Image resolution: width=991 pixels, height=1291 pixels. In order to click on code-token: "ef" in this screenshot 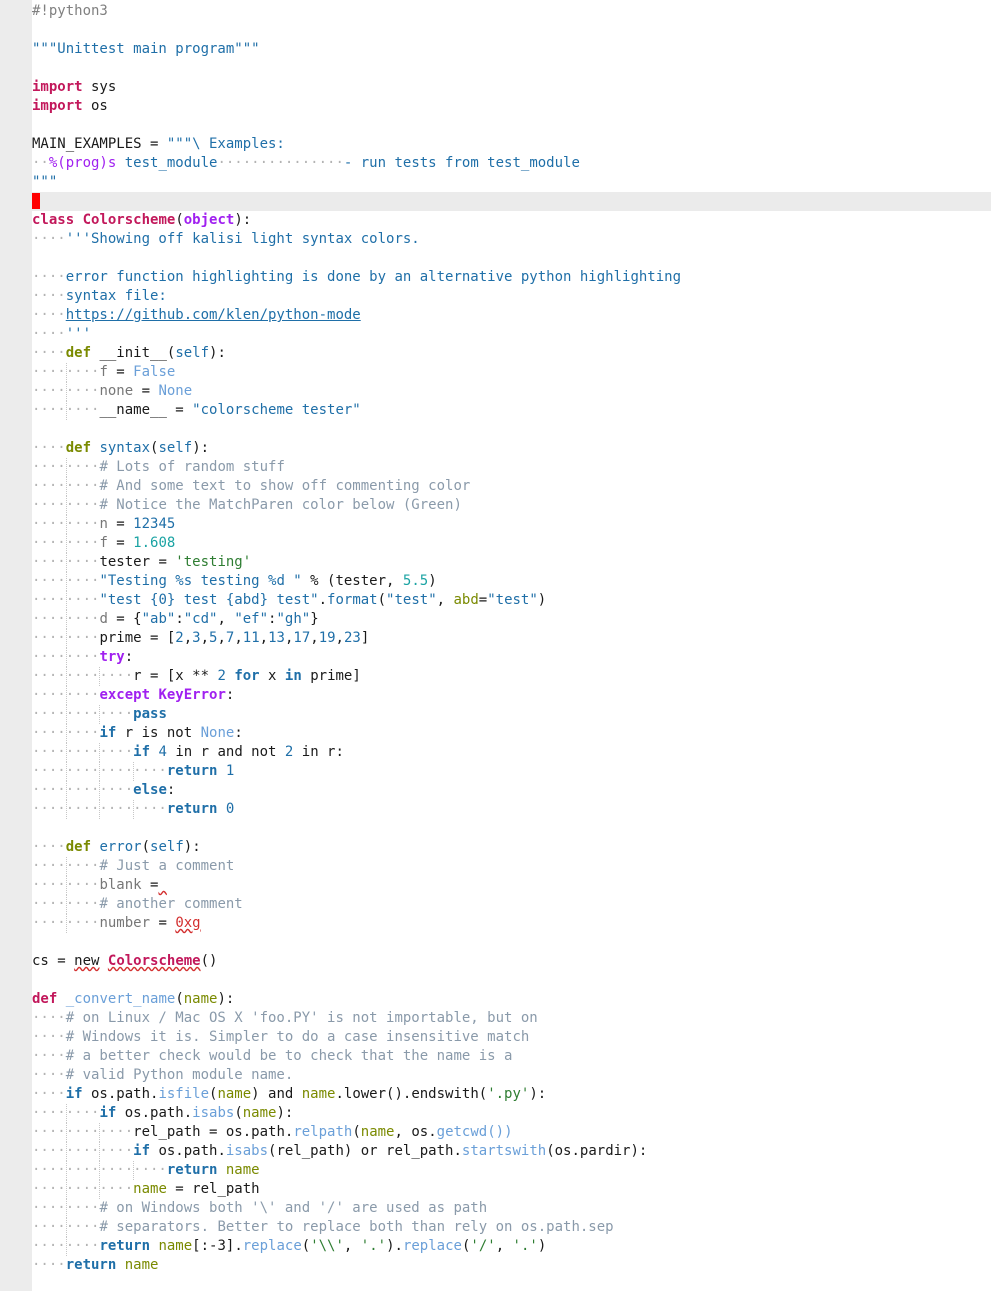, I will do `click(251, 619)`.